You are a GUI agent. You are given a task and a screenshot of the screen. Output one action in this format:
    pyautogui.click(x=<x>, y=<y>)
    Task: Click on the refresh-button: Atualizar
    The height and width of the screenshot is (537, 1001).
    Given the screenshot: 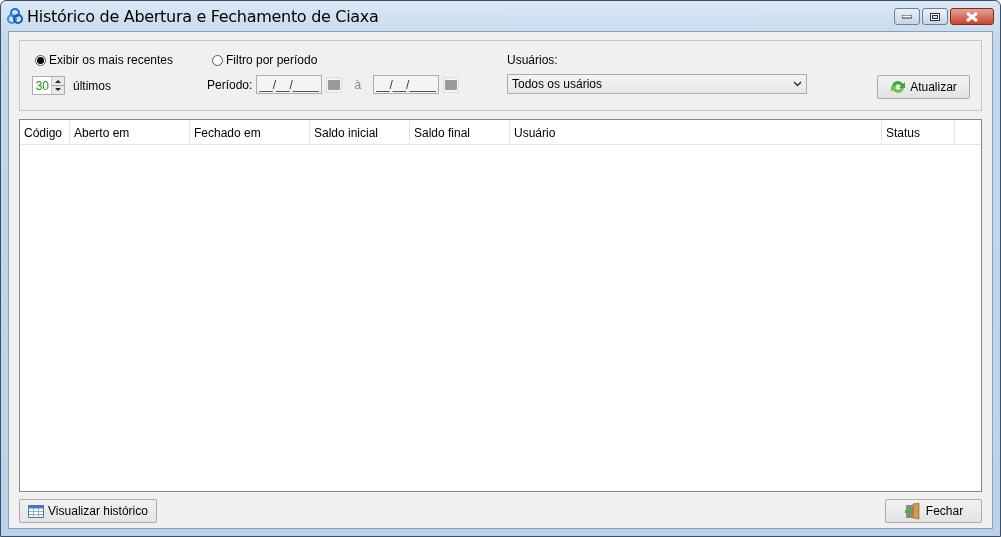 What is the action you would take?
    pyautogui.click(x=923, y=87)
    